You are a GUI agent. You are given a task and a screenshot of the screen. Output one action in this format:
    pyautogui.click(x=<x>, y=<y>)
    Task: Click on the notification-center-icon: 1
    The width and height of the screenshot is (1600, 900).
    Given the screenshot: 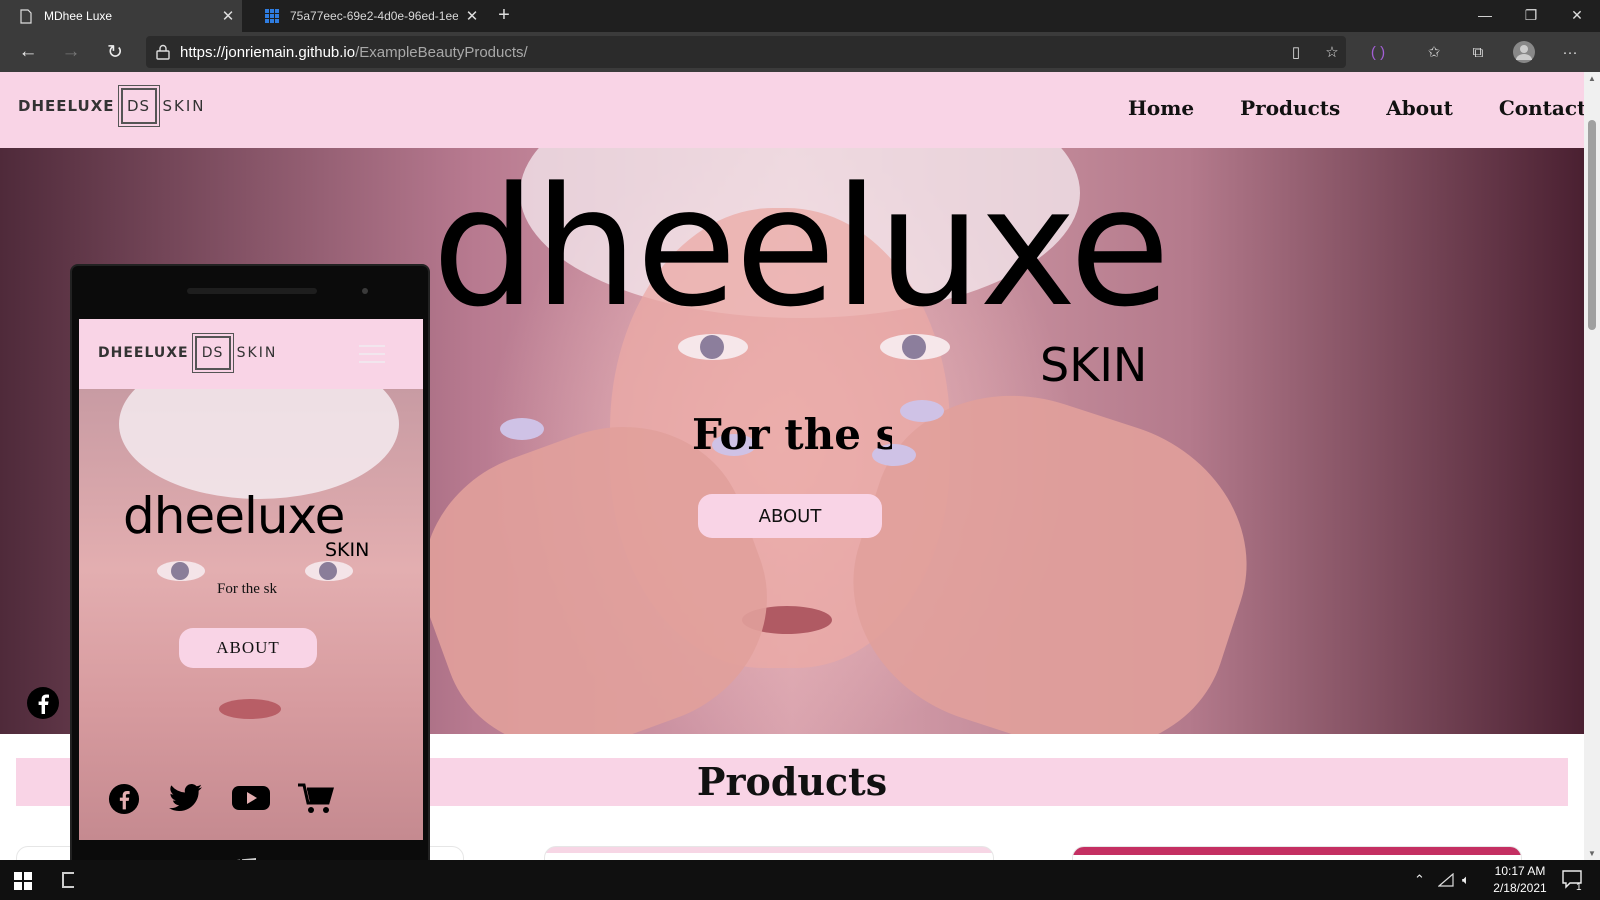 What is the action you would take?
    pyautogui.click(x=1576, y=880)
    